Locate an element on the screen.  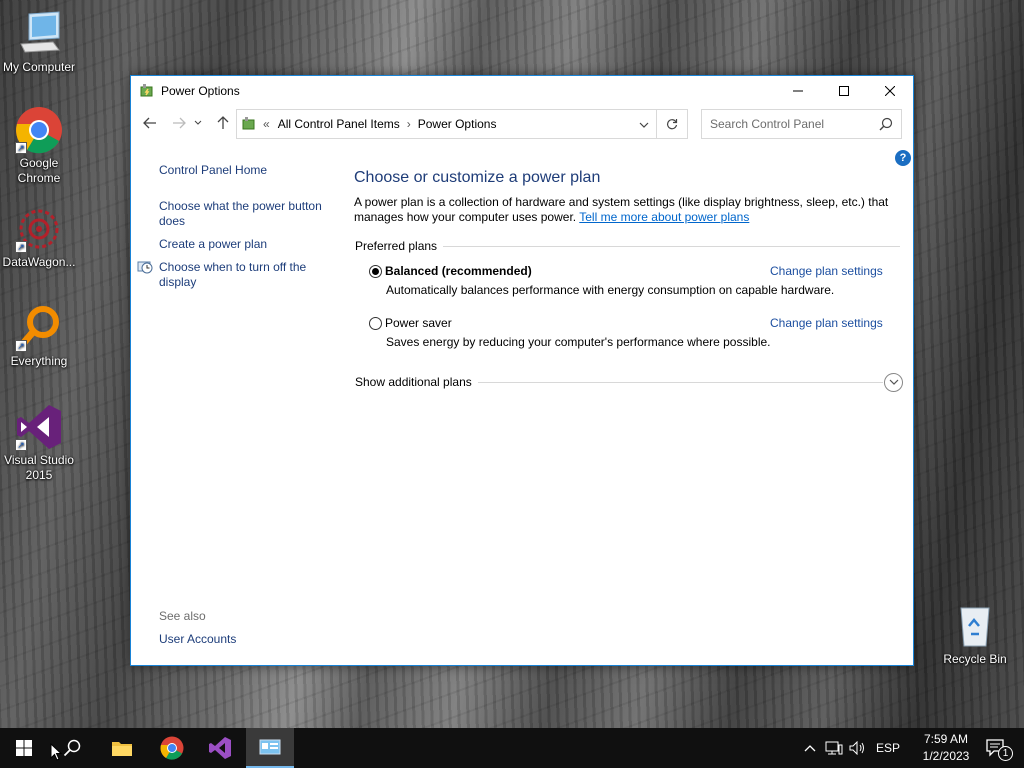
action-center-button: 1 is located at coordinates (996, 748).